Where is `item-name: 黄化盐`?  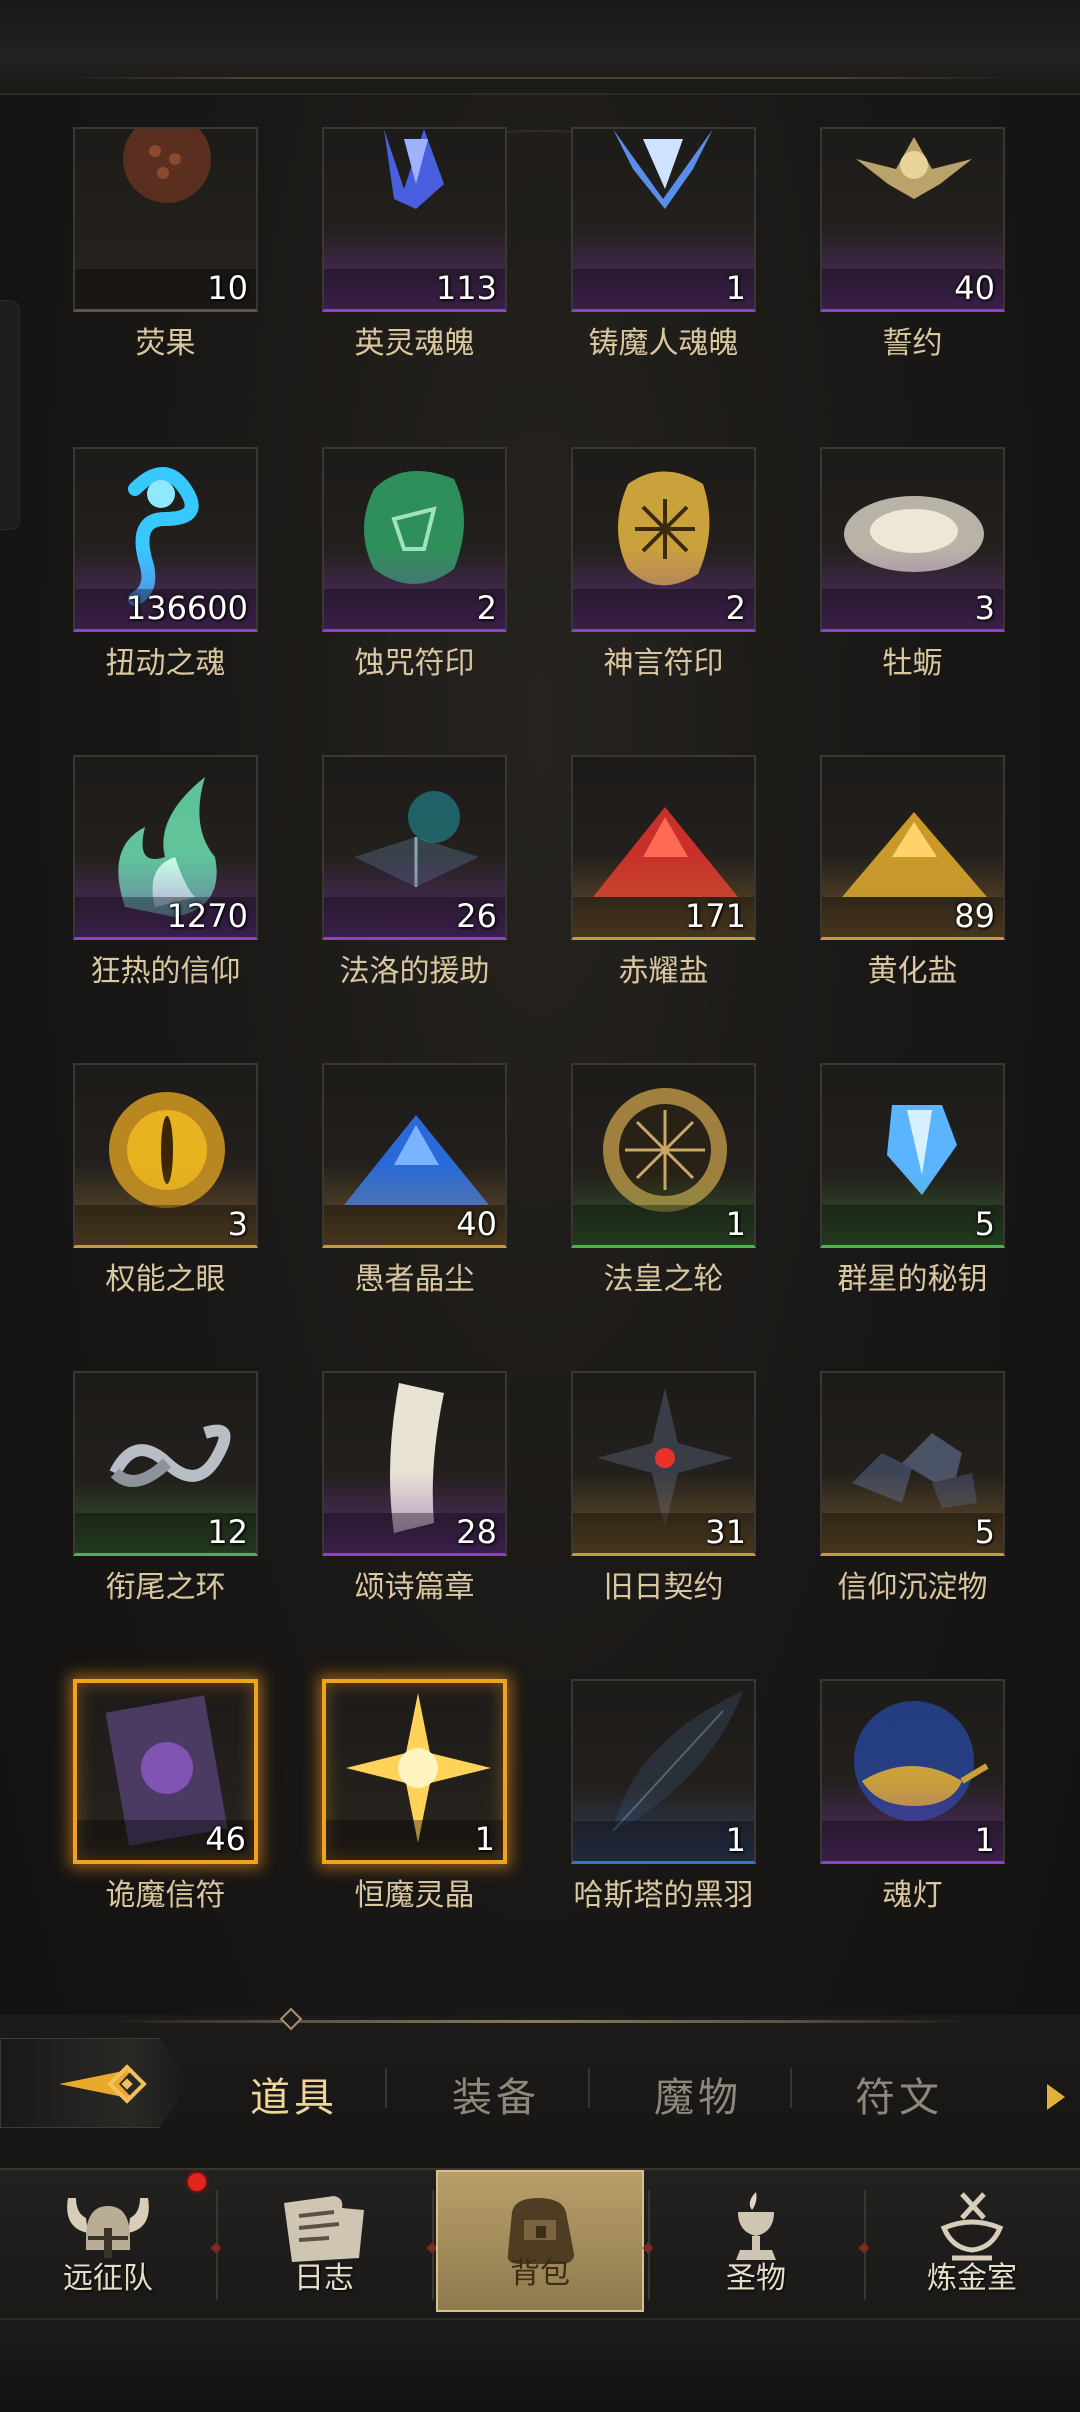 item-name: 黄化盐 is located at coordinates (912, 971).